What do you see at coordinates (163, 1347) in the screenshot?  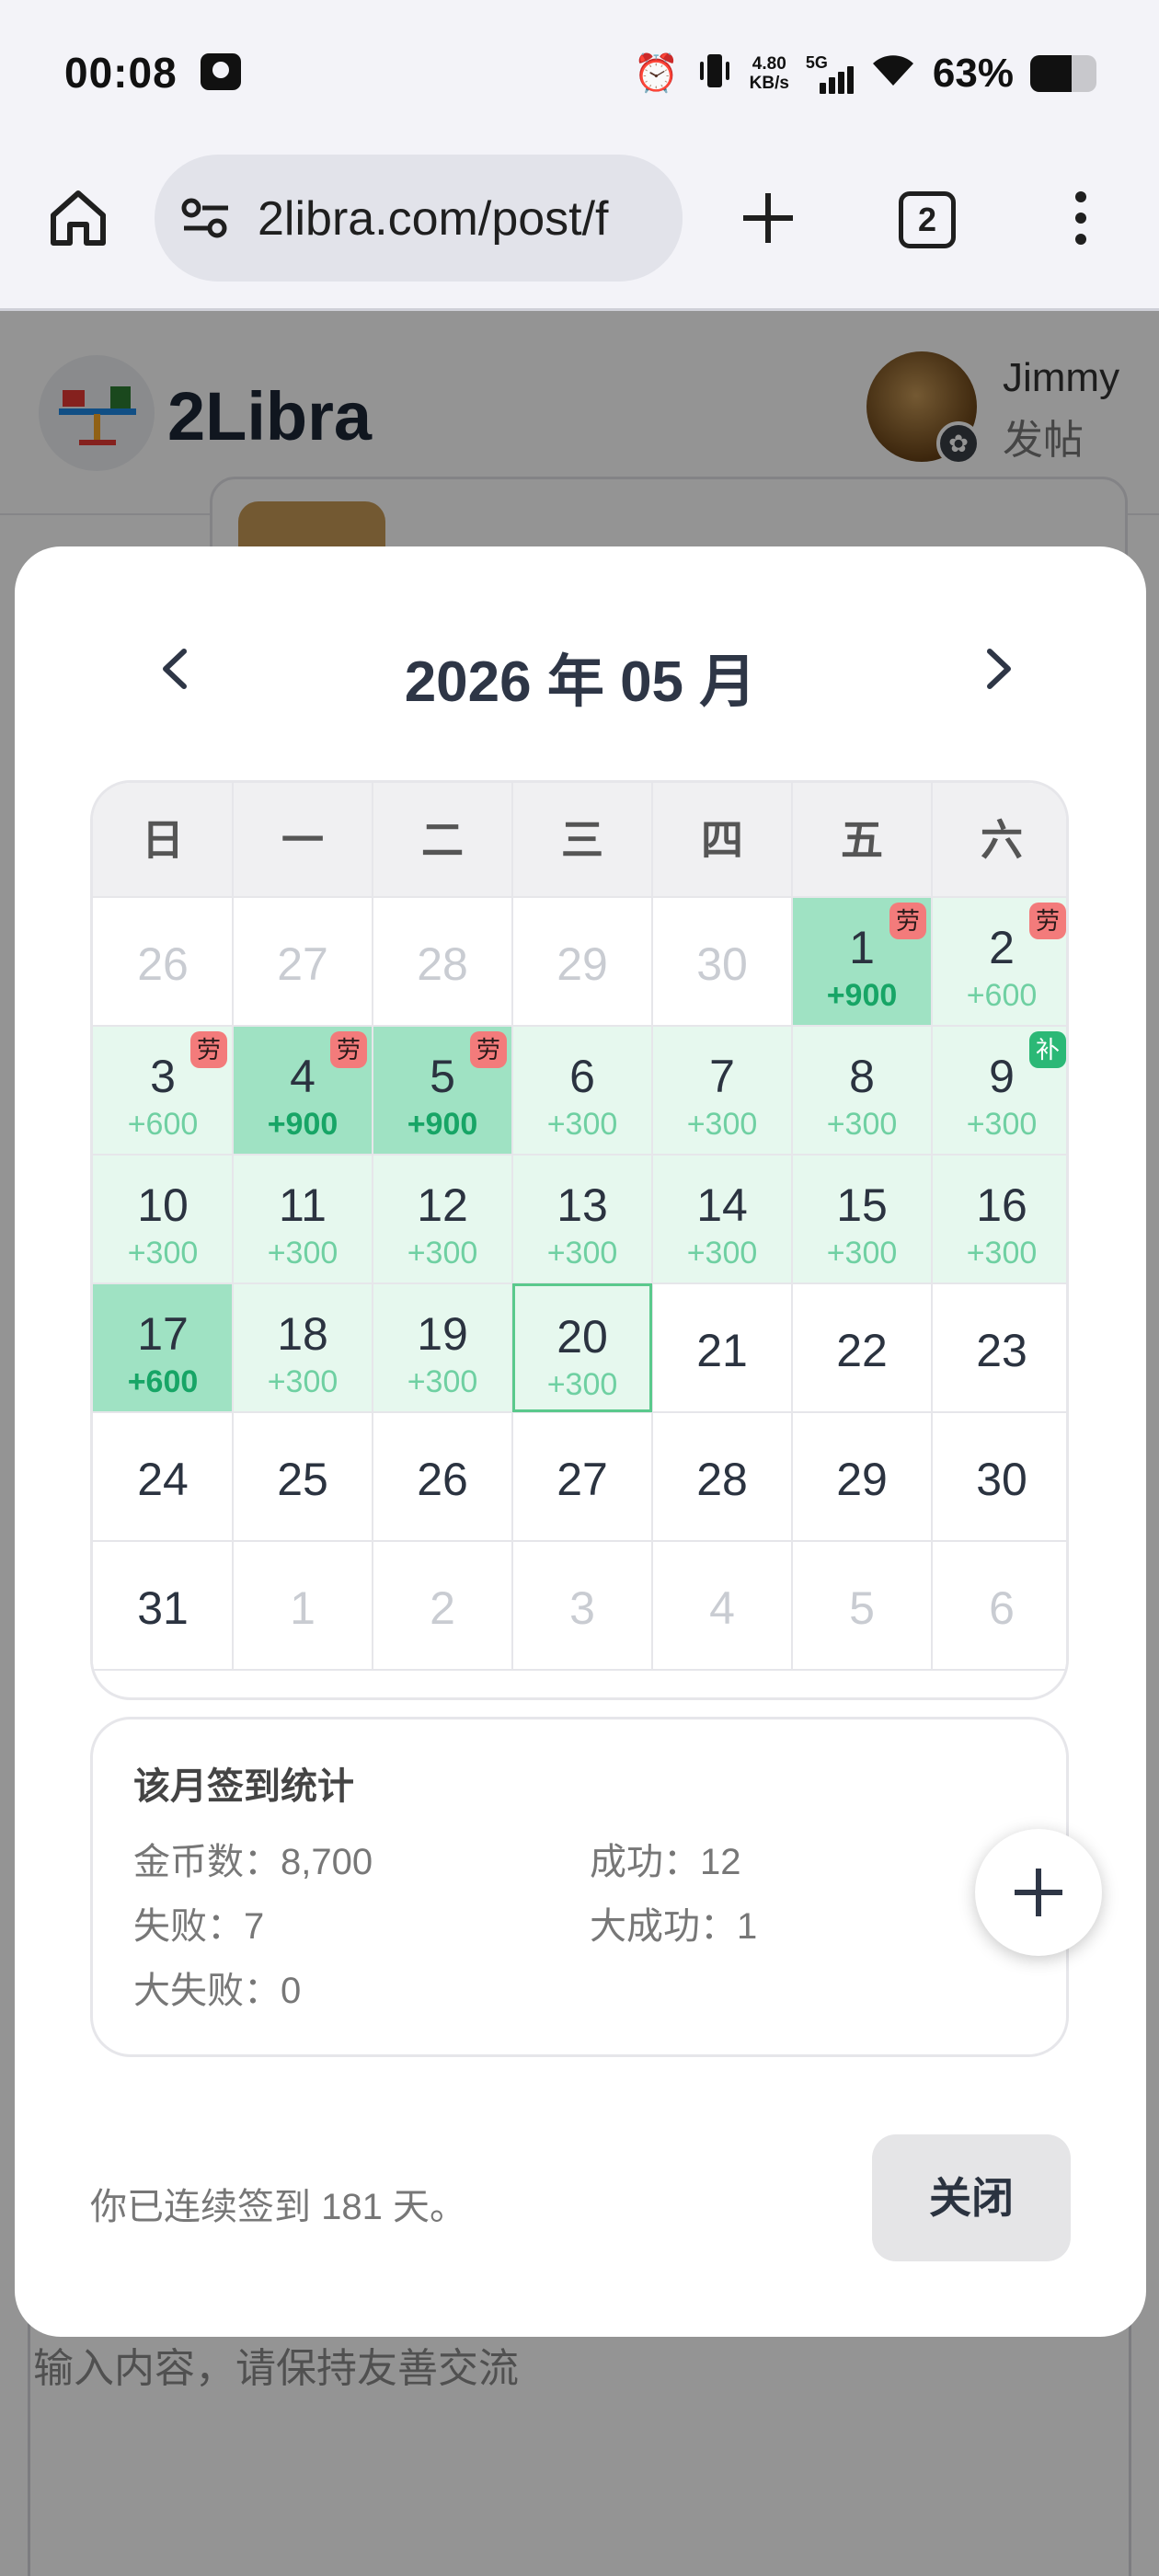 I see `calendar-day: 17 +600` at bounding box center [163, 1347].